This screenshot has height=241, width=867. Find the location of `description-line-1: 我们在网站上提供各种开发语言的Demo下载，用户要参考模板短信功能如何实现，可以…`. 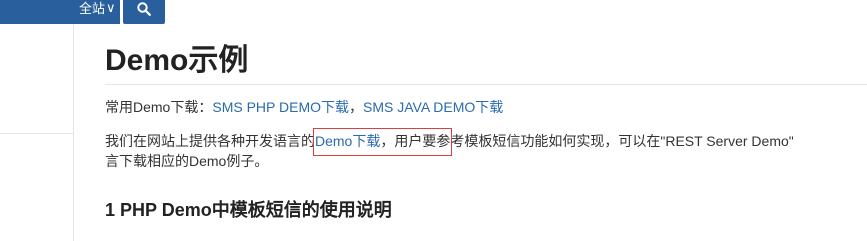

description-line-1: 我们在网站上提供各种开发语言的Demo下载，用户要参考模板短信功能如何实现，可以… is located at coordinates (475, 141).